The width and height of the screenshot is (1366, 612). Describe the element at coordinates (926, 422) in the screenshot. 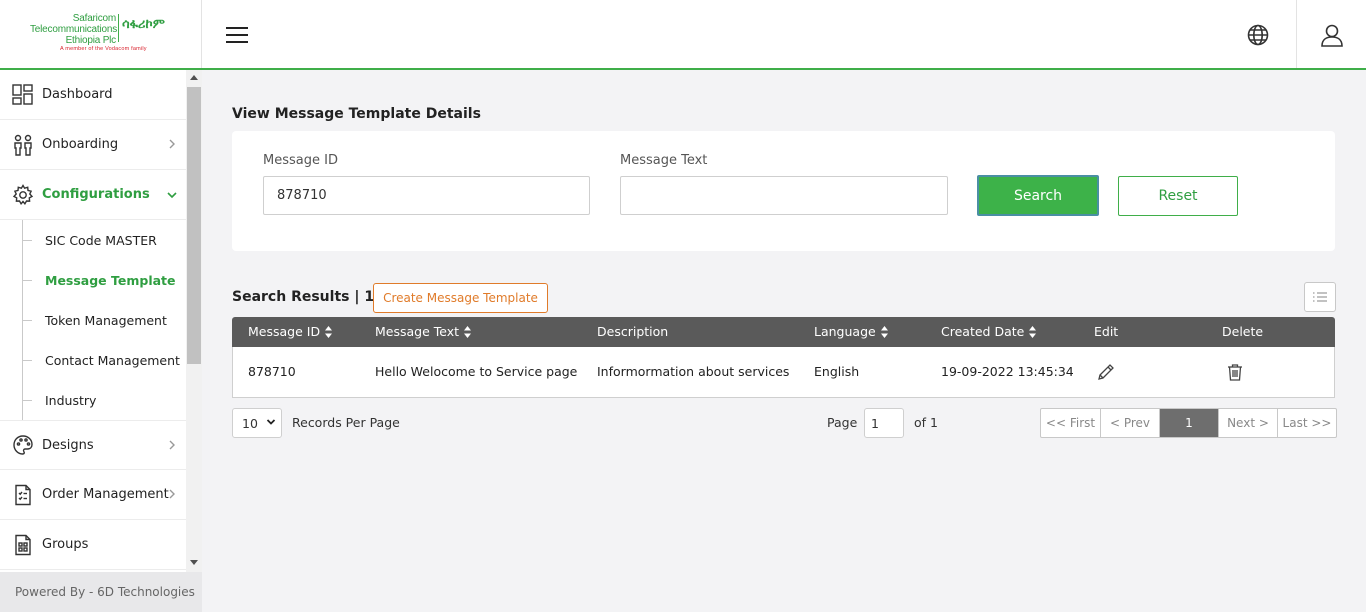

I see `page-total-label: of 1` at that location.